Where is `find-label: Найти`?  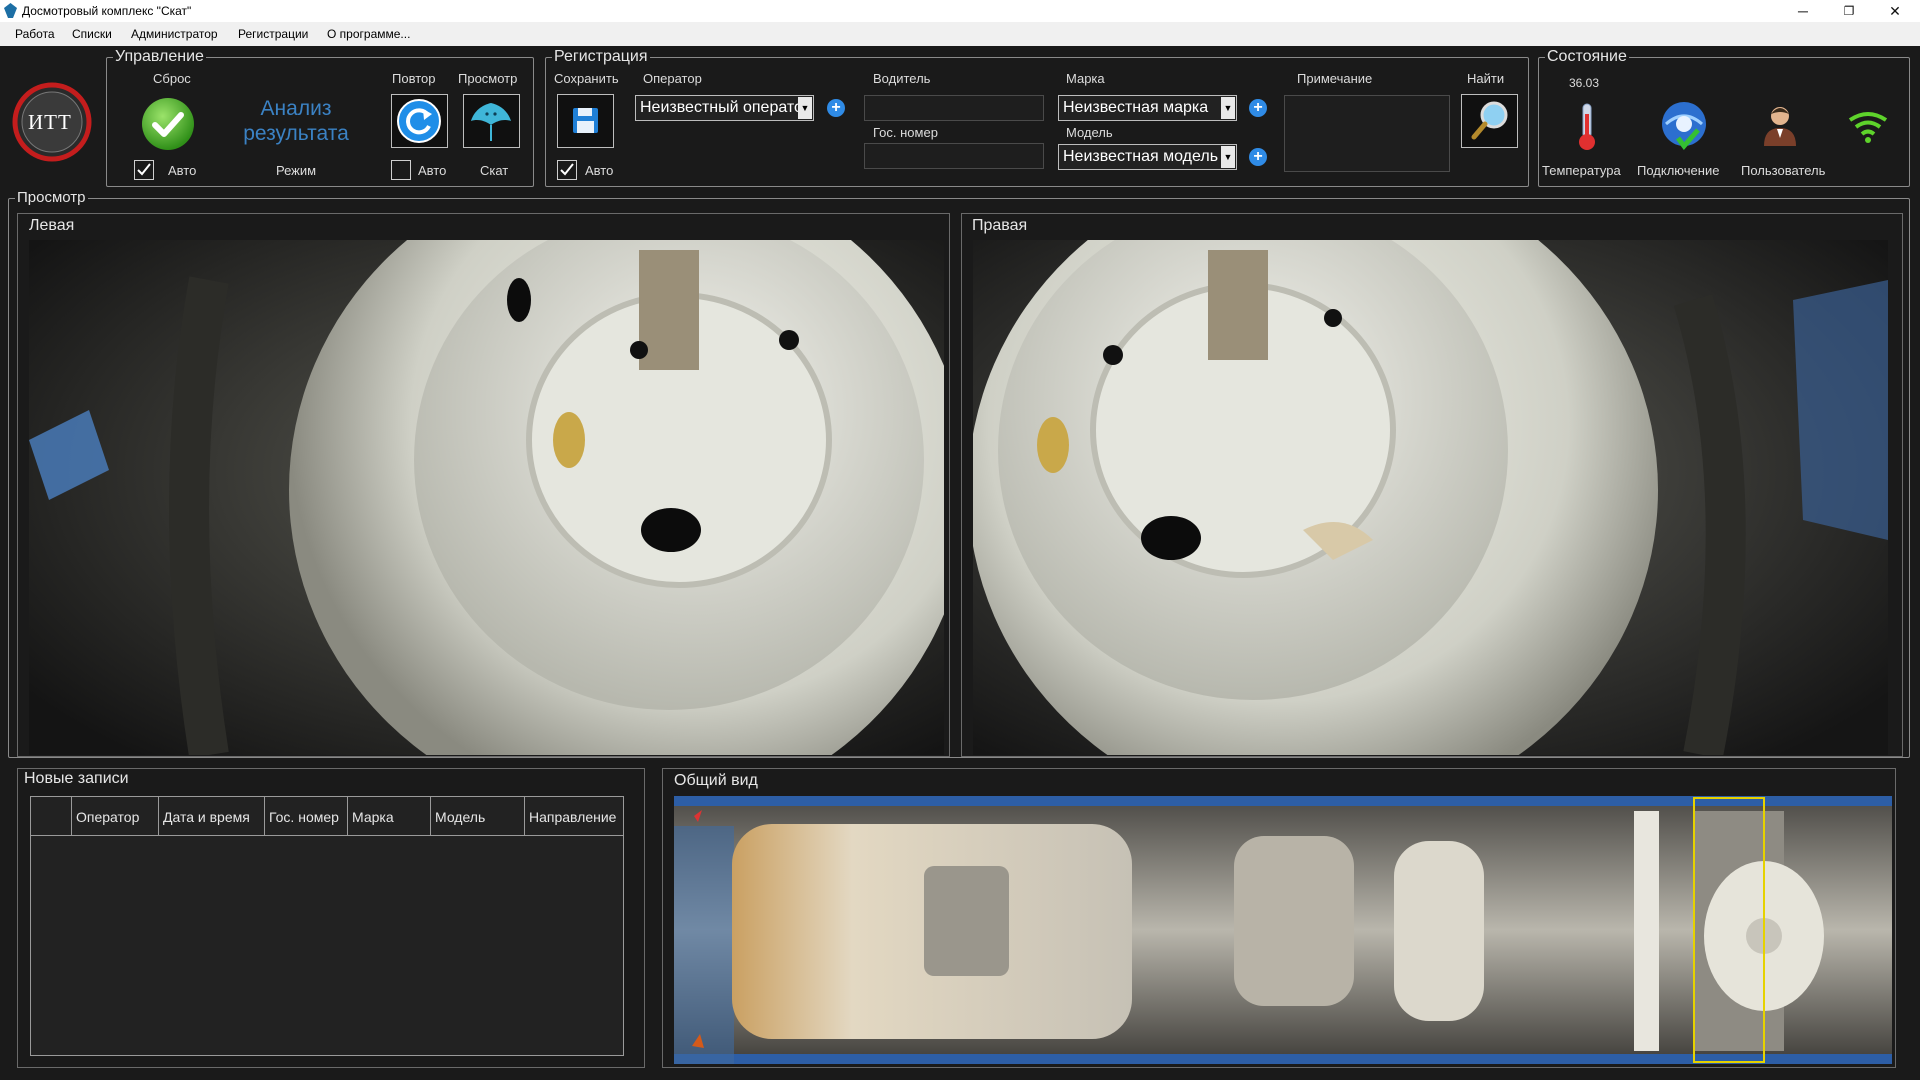
find-label: Найти is located at coordinates (1486, 78).